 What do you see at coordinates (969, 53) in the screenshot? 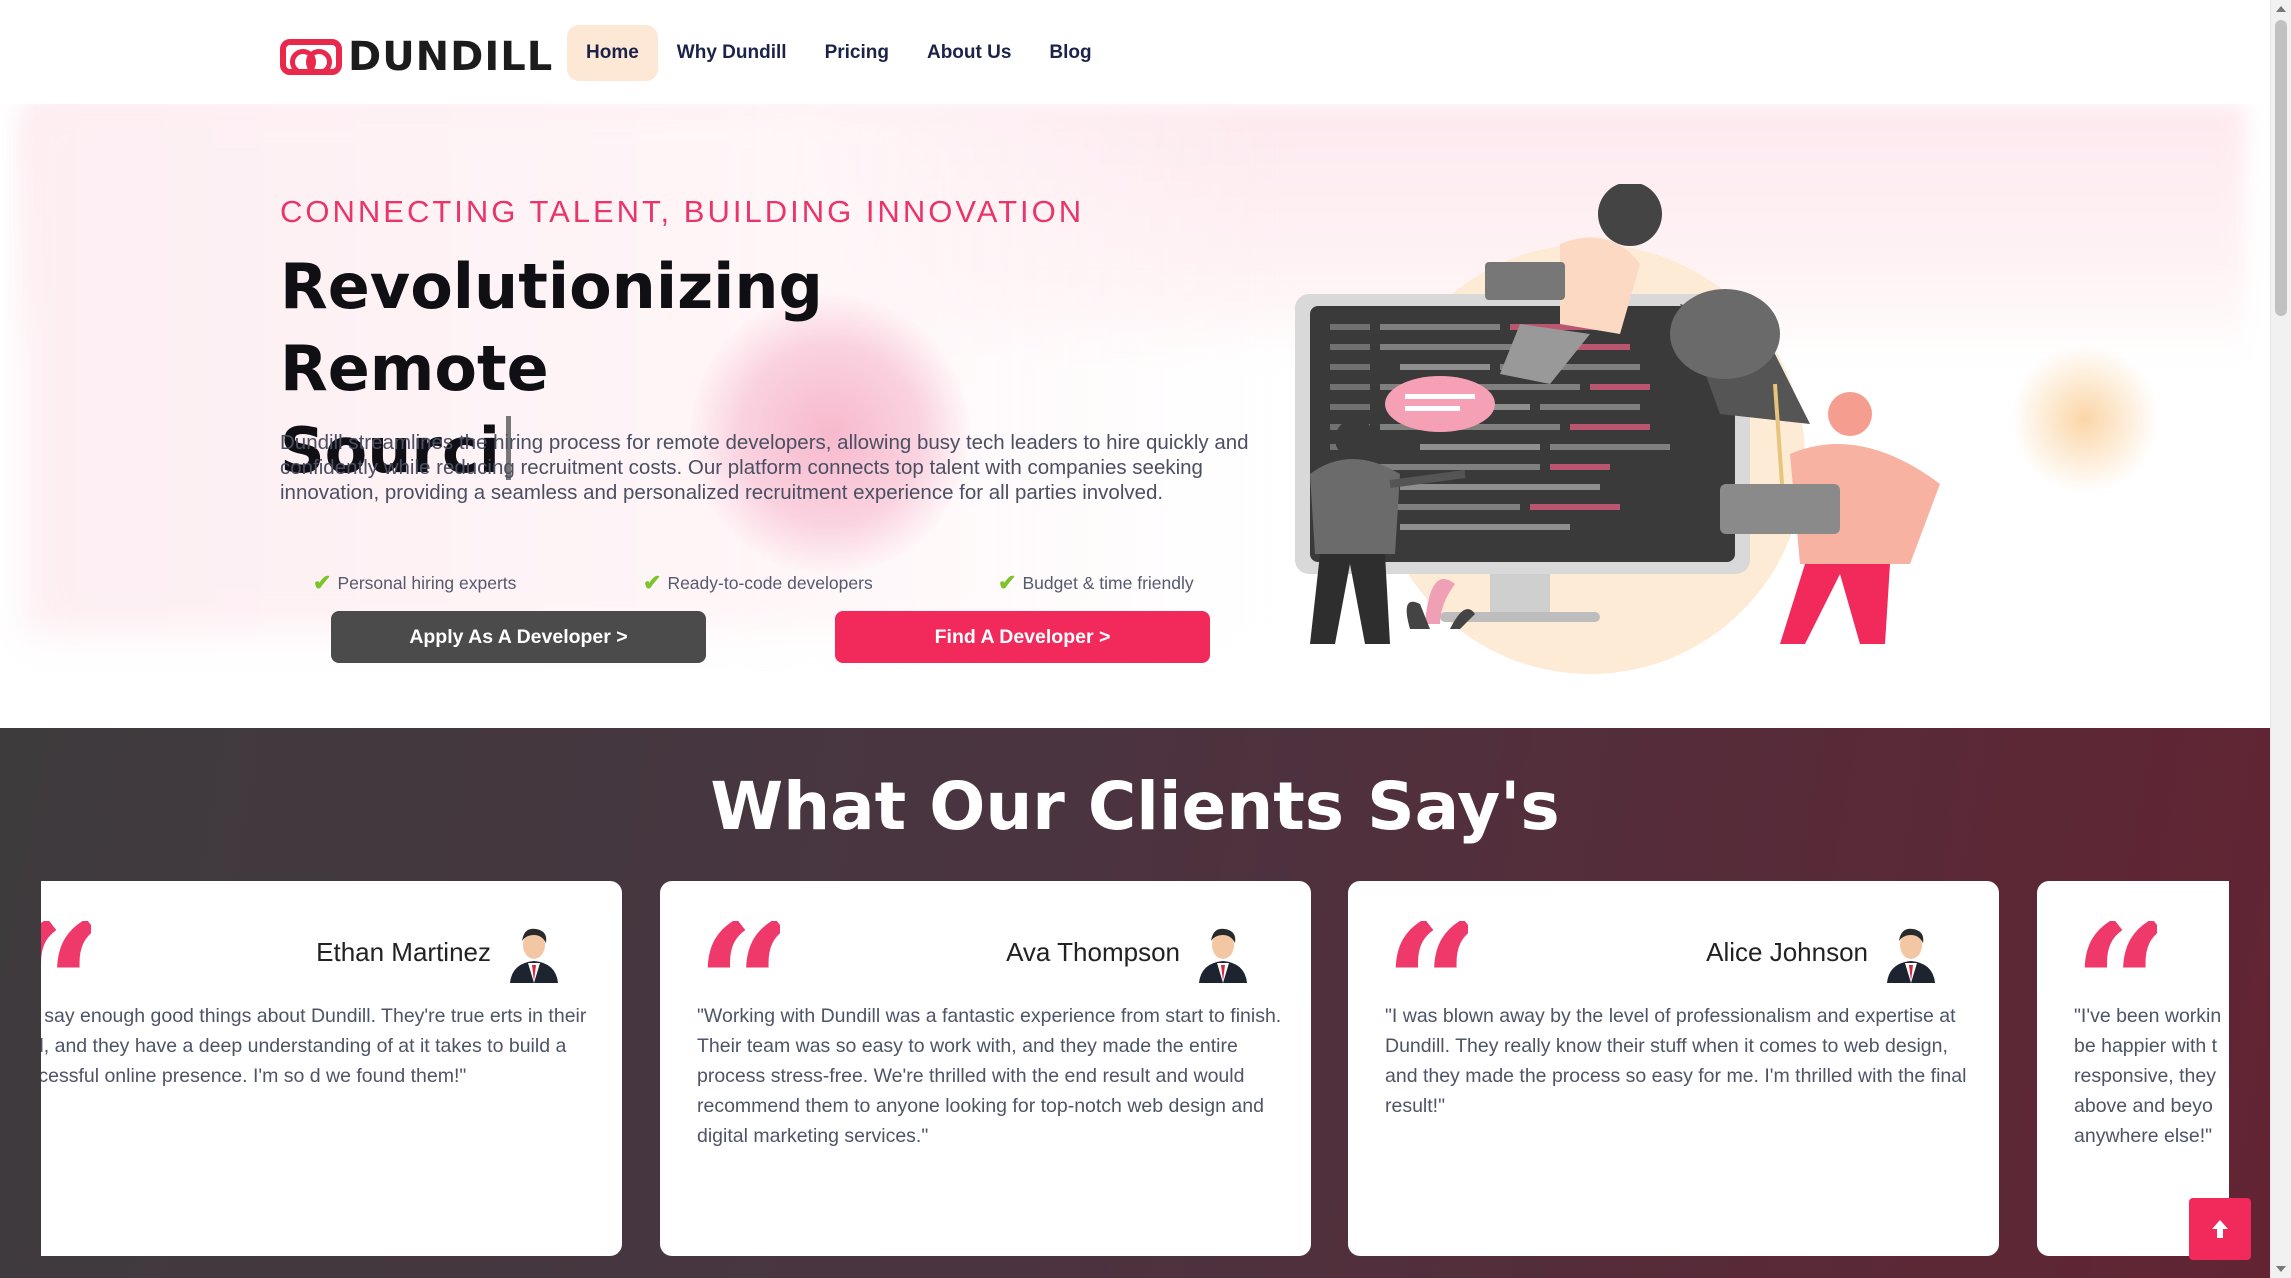
I see `nav-item-about-us: About Us` at bounding box center [969, 53].